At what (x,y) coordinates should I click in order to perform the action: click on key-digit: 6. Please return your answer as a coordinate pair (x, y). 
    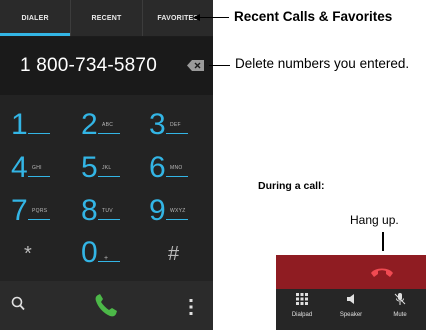
    Looking at the image, I should click on (157, 167).